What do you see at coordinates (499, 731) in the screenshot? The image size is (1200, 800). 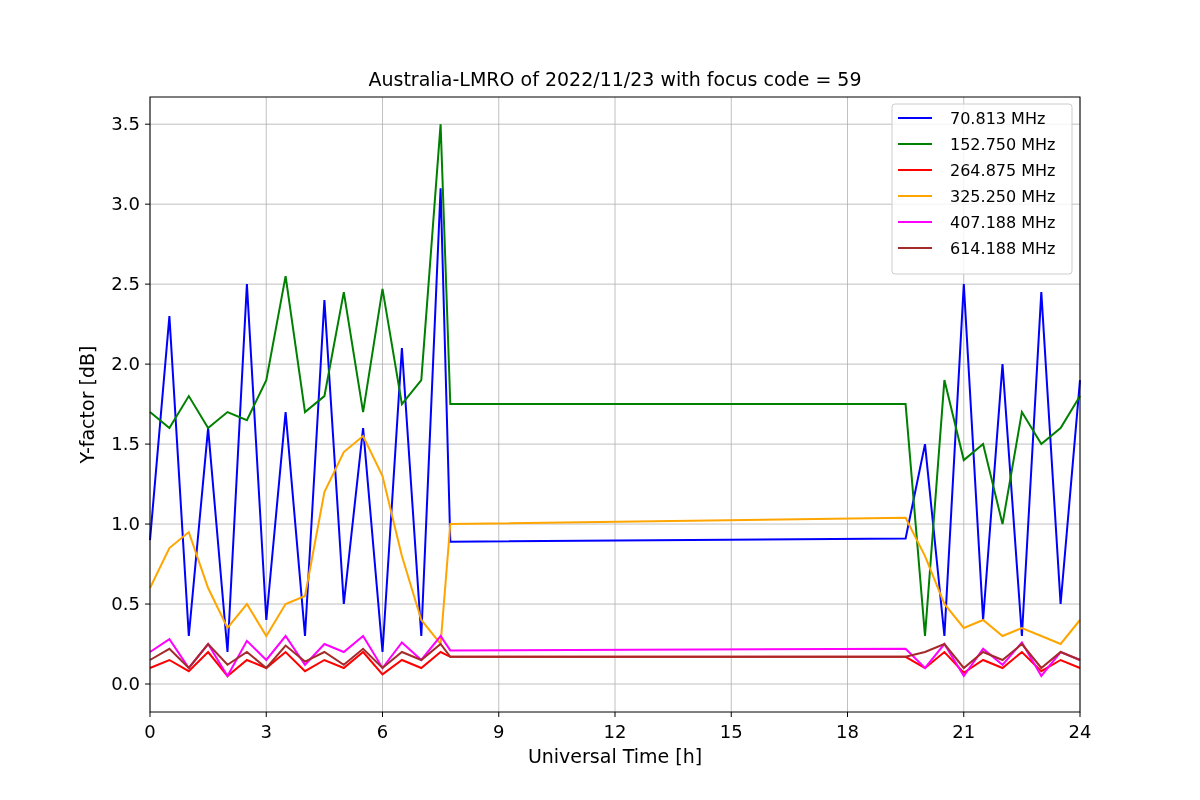 I see `tick-label: 9` at bounding box center [499, 731].